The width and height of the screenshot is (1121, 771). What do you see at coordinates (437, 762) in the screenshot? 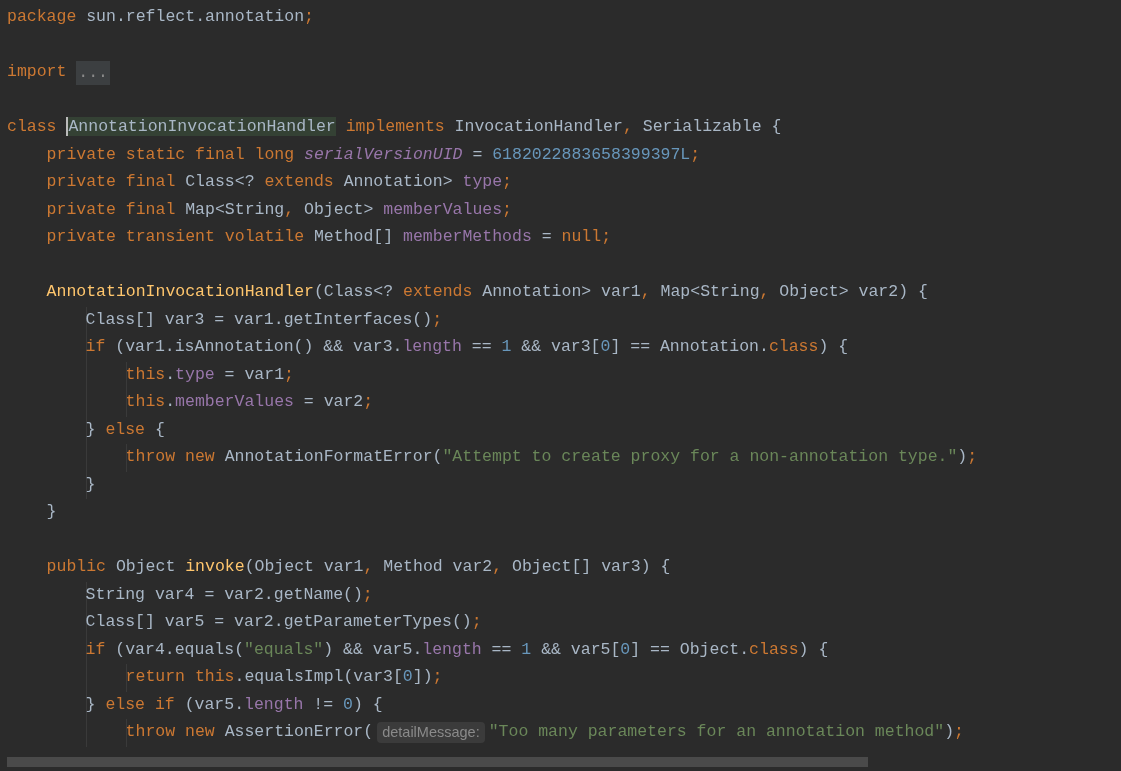
I see `horizontal-scrollbar` at bounding box center [437, 762].